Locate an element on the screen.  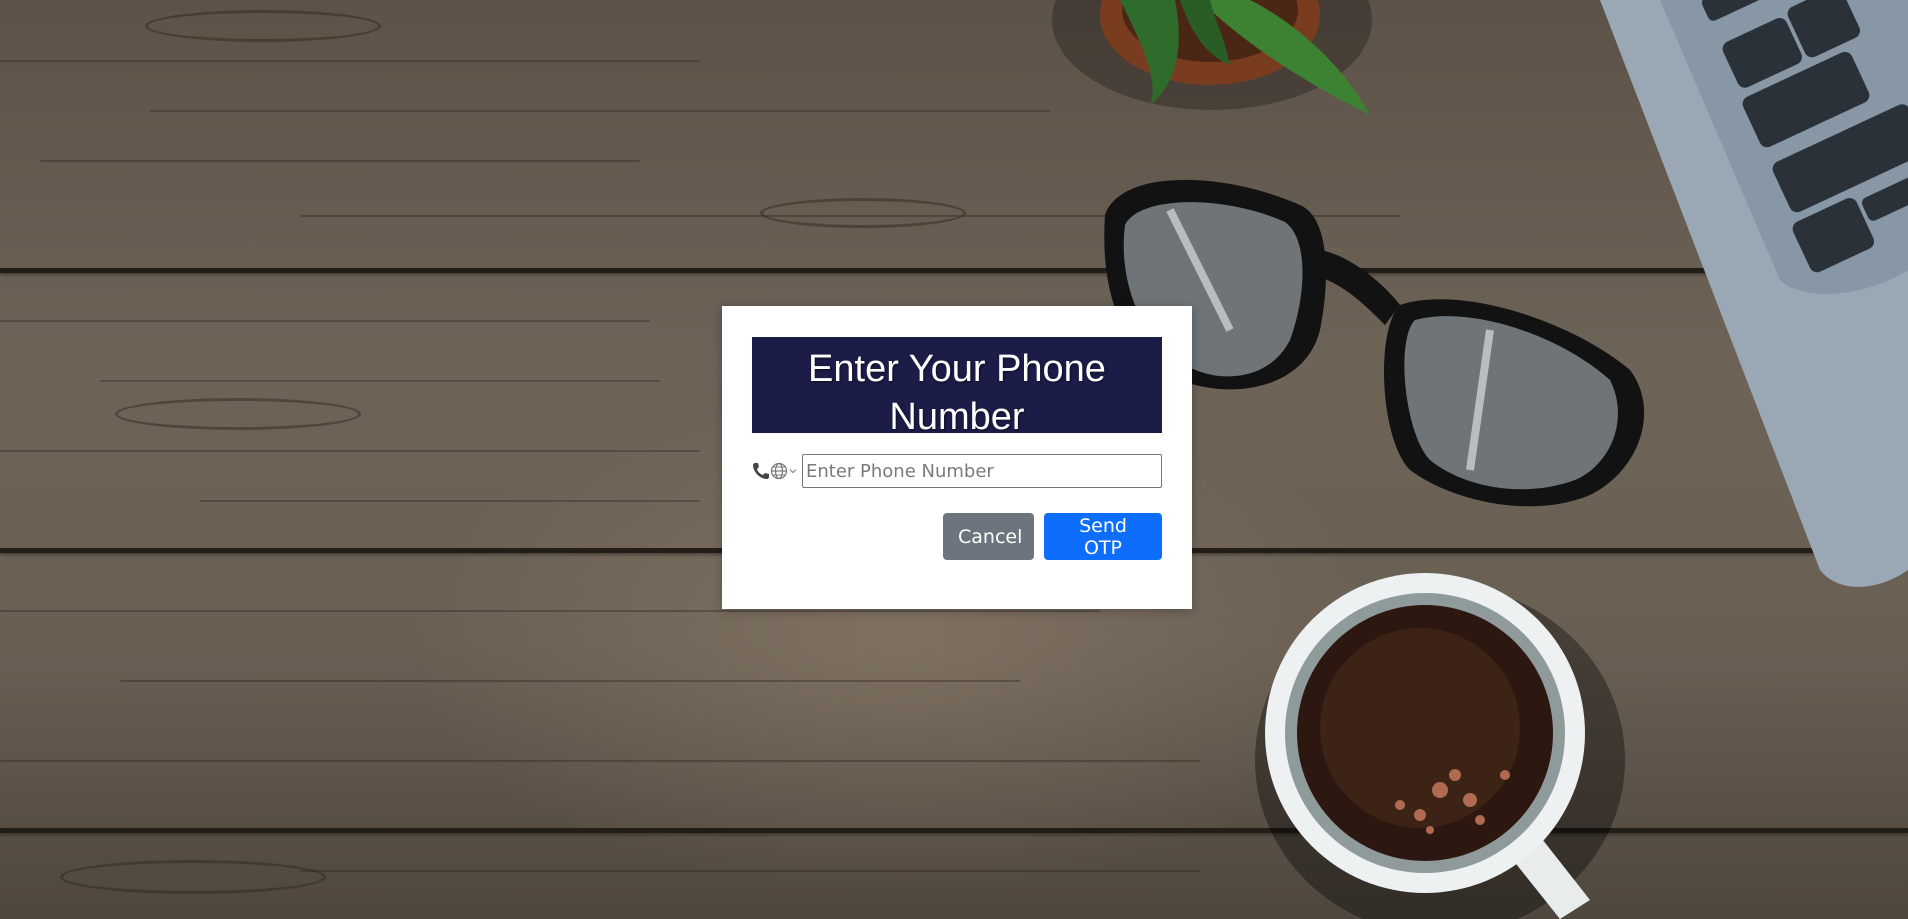
coffee-cup-icon is located at coordinates (1440, 746).